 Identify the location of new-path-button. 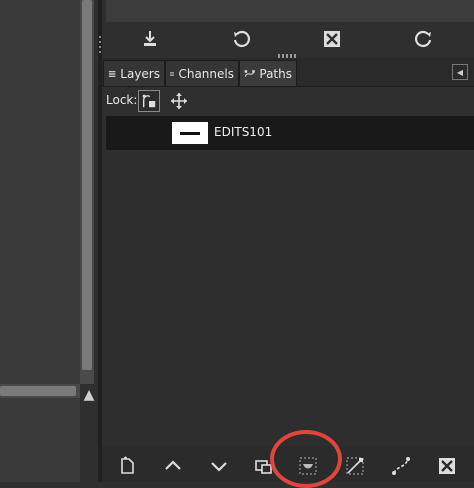
(127, 466).